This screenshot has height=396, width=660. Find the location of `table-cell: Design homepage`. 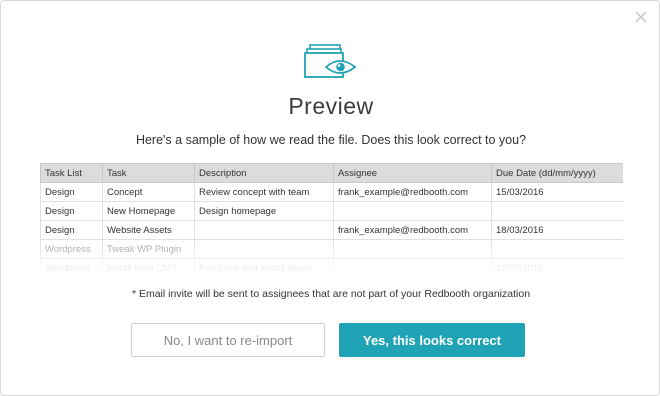

table-cell: Design homepage is located at coordinates (264, 211).